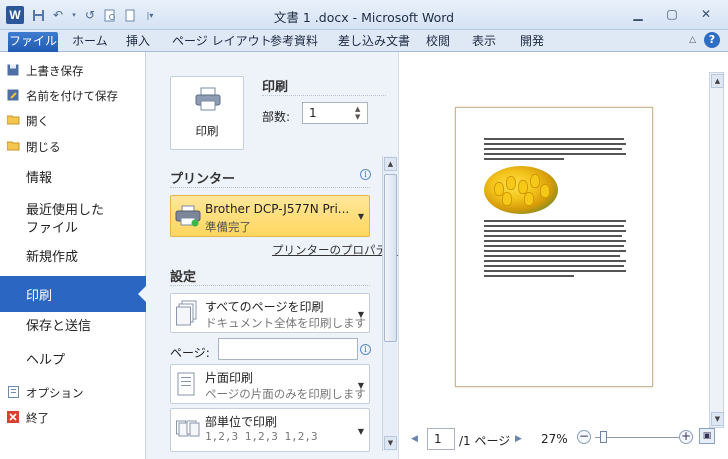 The width and height of the screenshot is (728, 459). Describe the element at coordinates (638, 14) in the screenshot. I see `minimize-icon: ▁` at that location.